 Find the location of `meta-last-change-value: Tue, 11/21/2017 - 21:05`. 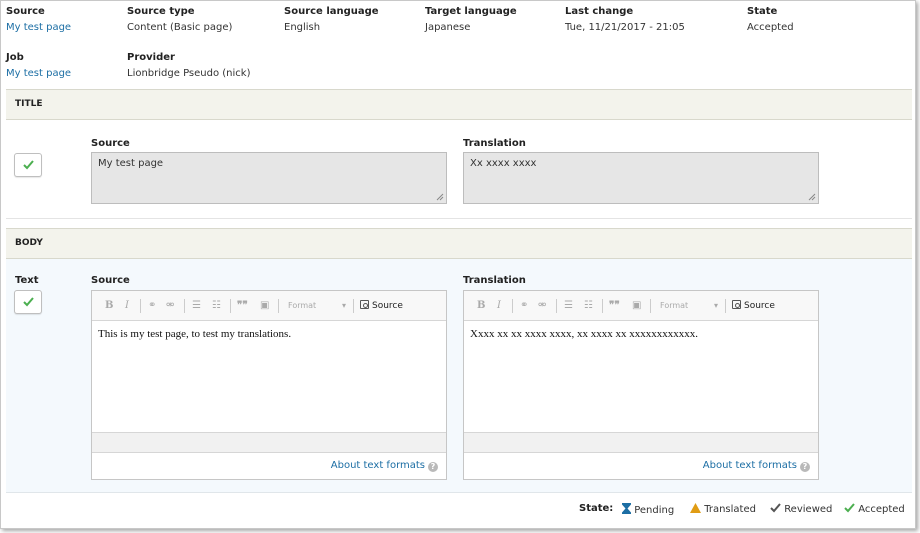

meta-last-change-value: Tue, 11/21/2017 - 21:05 is located at coordinates (625, 27).